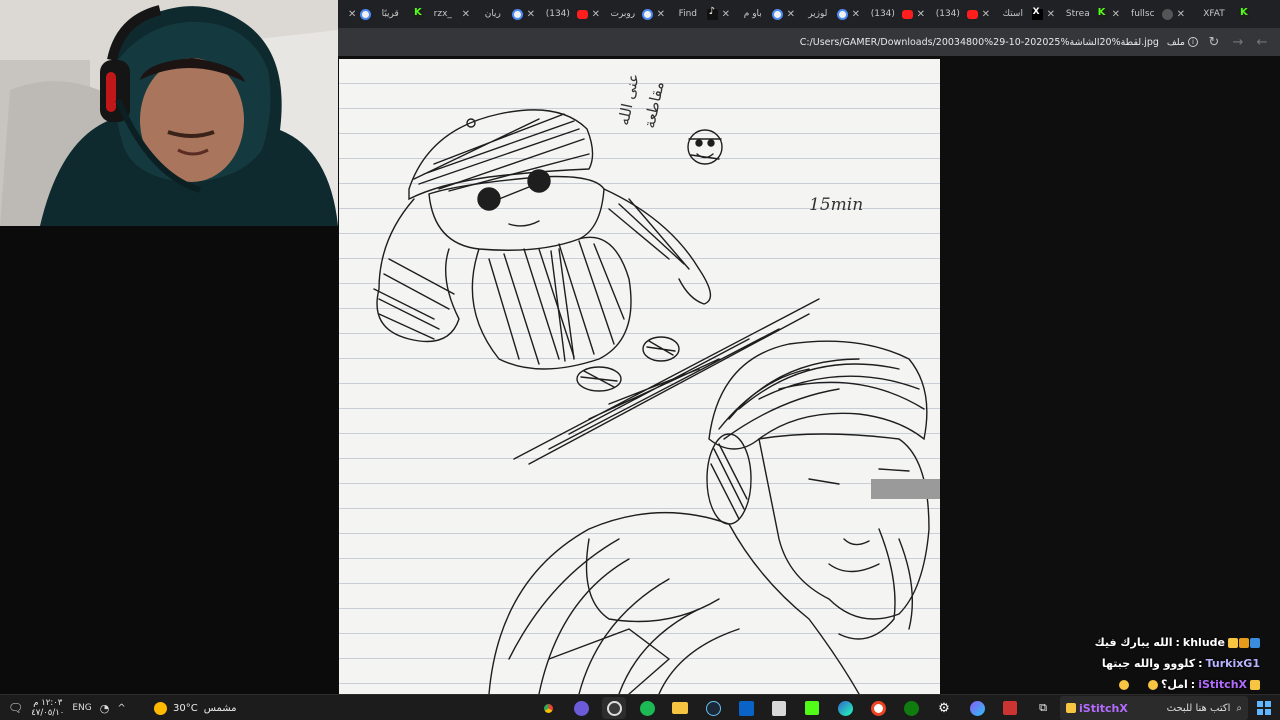 The height and width of the screenshot is (720, 1280). I want to click on chat-username: TurkixG1, so click(1232, 663).